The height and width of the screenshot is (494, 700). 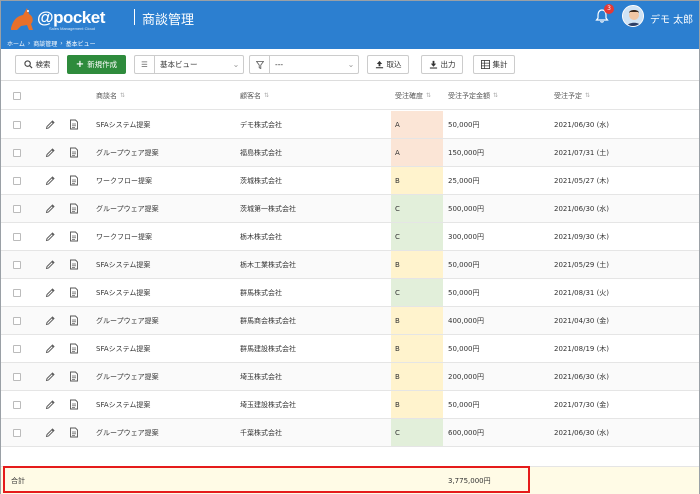 I want to click on amount-cell: 50,000円, so click(x=464, y=264).